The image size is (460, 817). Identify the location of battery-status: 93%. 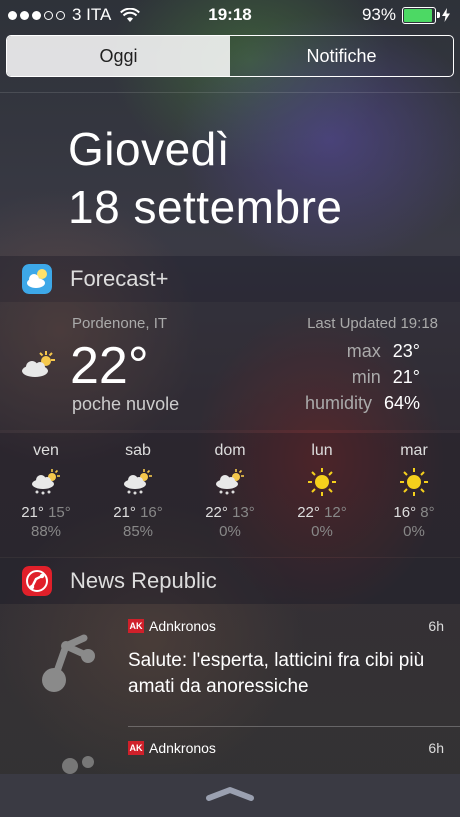
(406, 15).